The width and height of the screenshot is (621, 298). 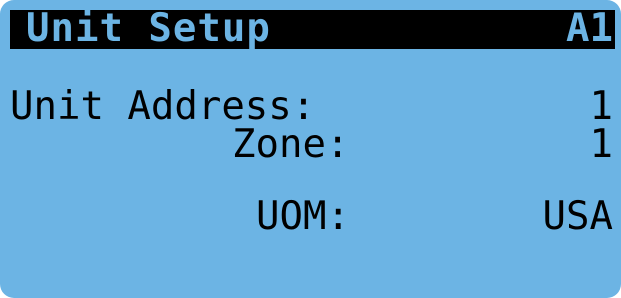 I want to click on zone-label: Zone:, so click(x=291, y=144).